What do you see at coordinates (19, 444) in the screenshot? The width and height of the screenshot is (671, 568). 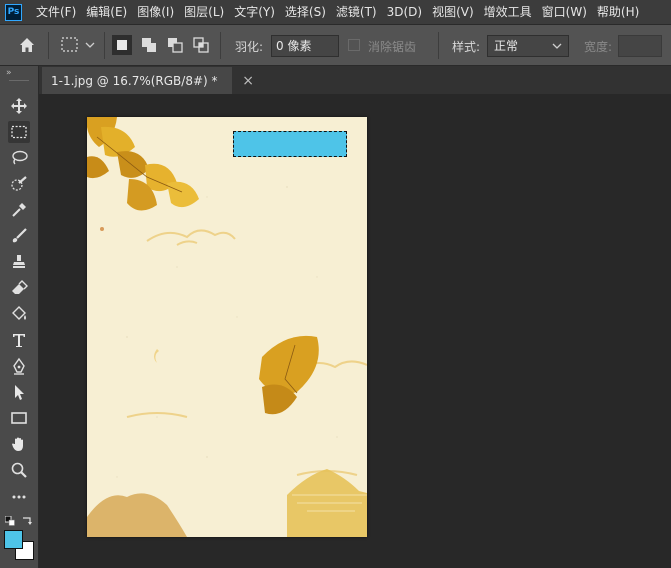 I see `hand-tool-icon` at bounding box center [19, 444].